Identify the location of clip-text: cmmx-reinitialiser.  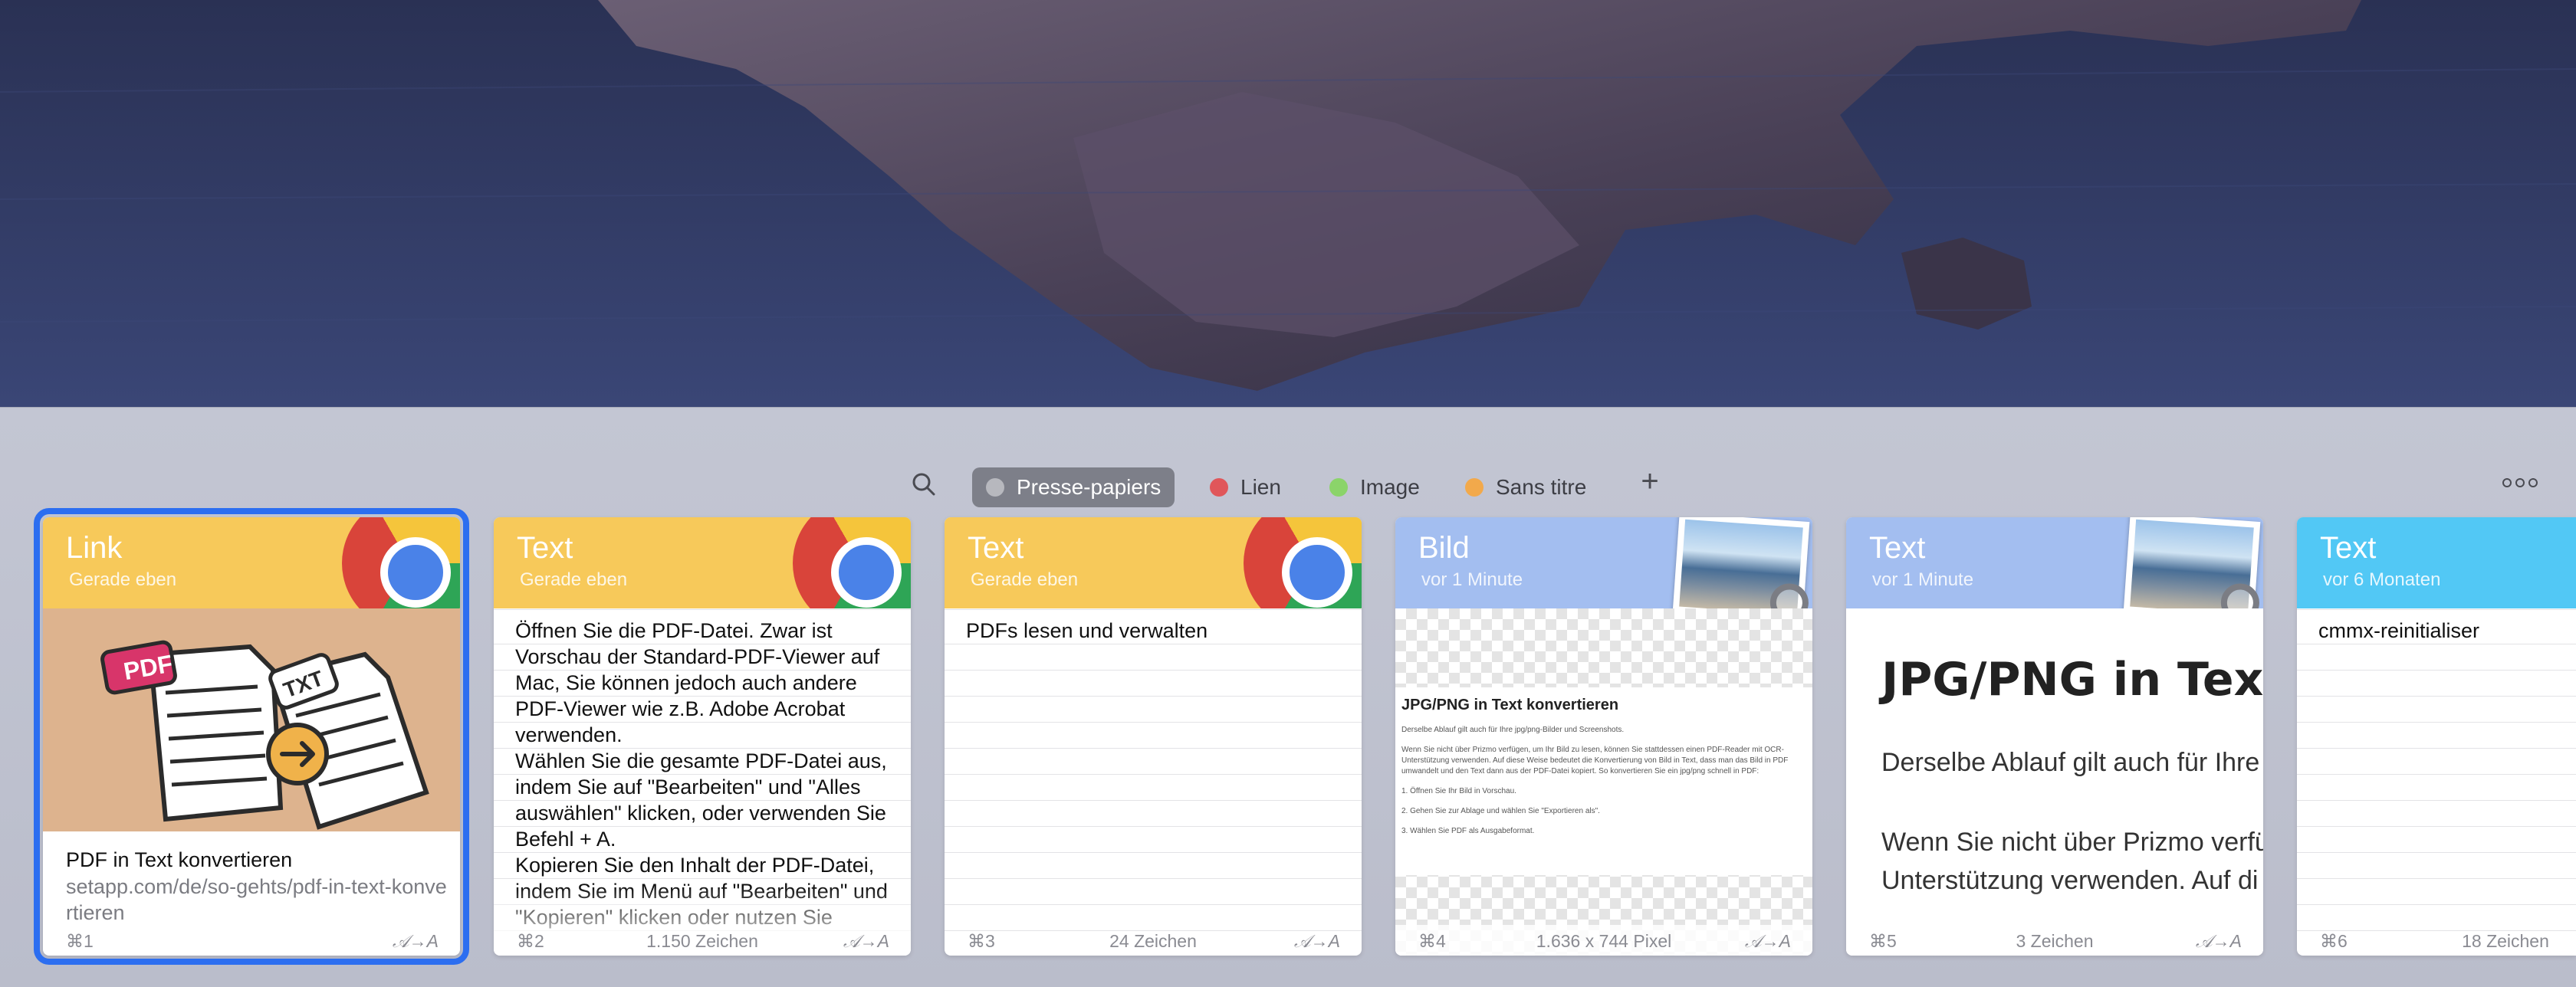
(2399, 630).